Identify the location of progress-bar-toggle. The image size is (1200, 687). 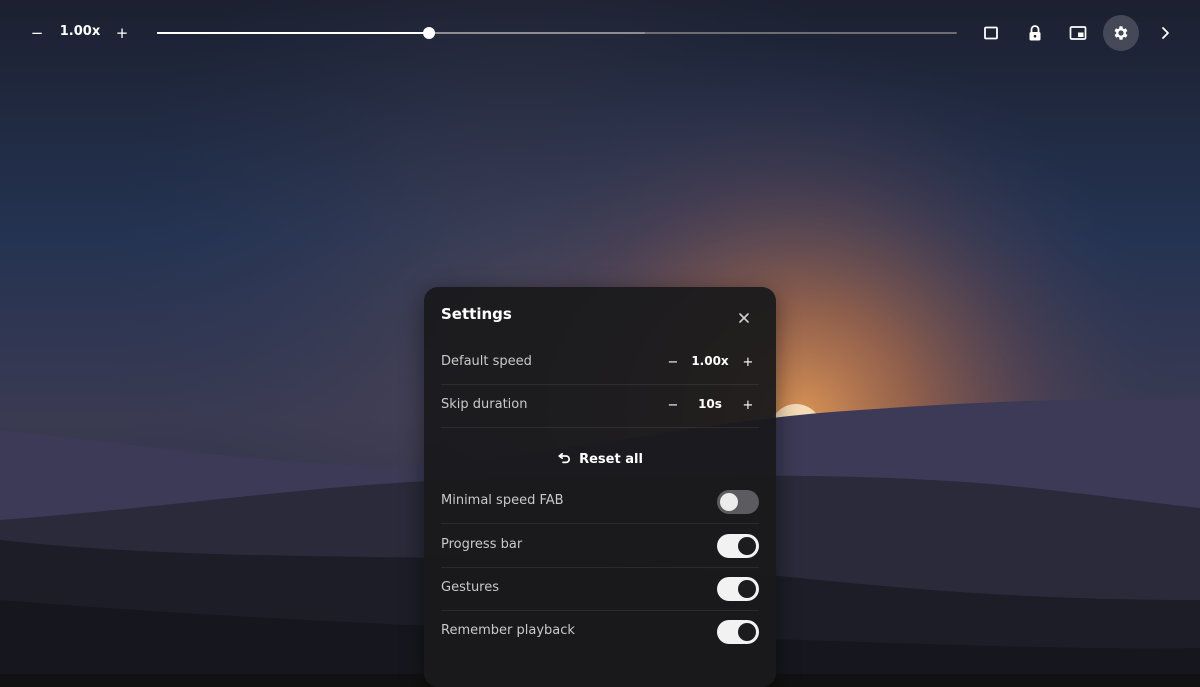
(738, 546).